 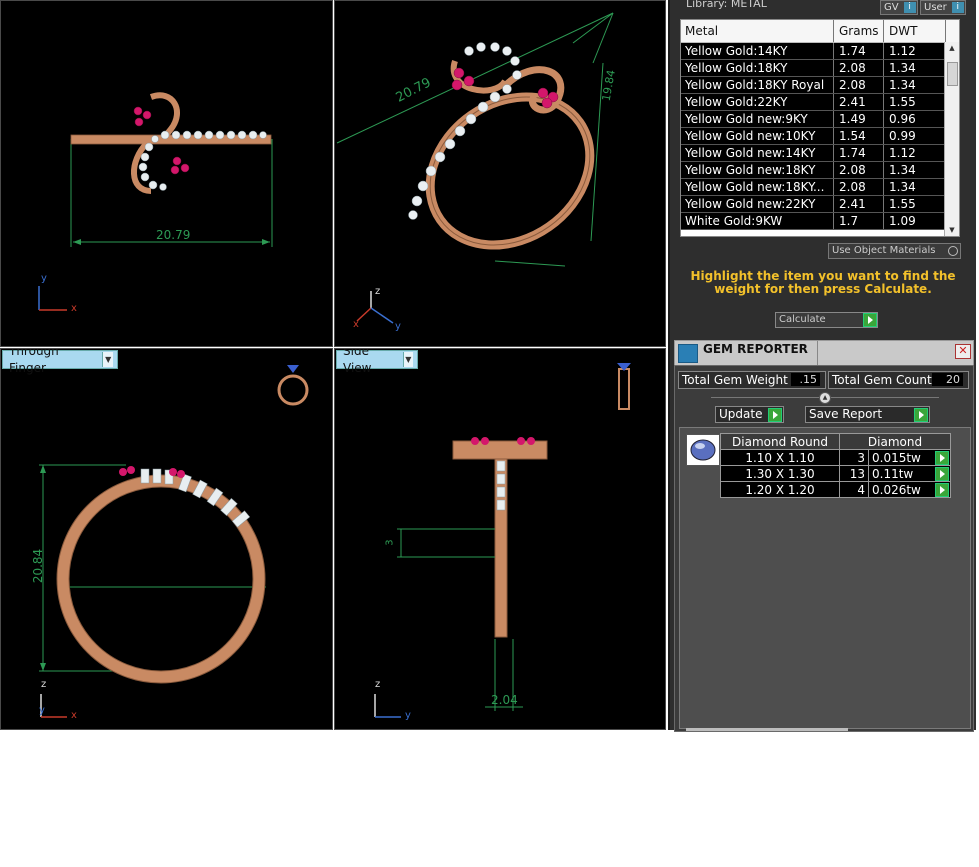 What do you see at coordinates (726, 5) in the screenshot?
I see `library-title: Library: METAL` at bounding box center [726, 5].